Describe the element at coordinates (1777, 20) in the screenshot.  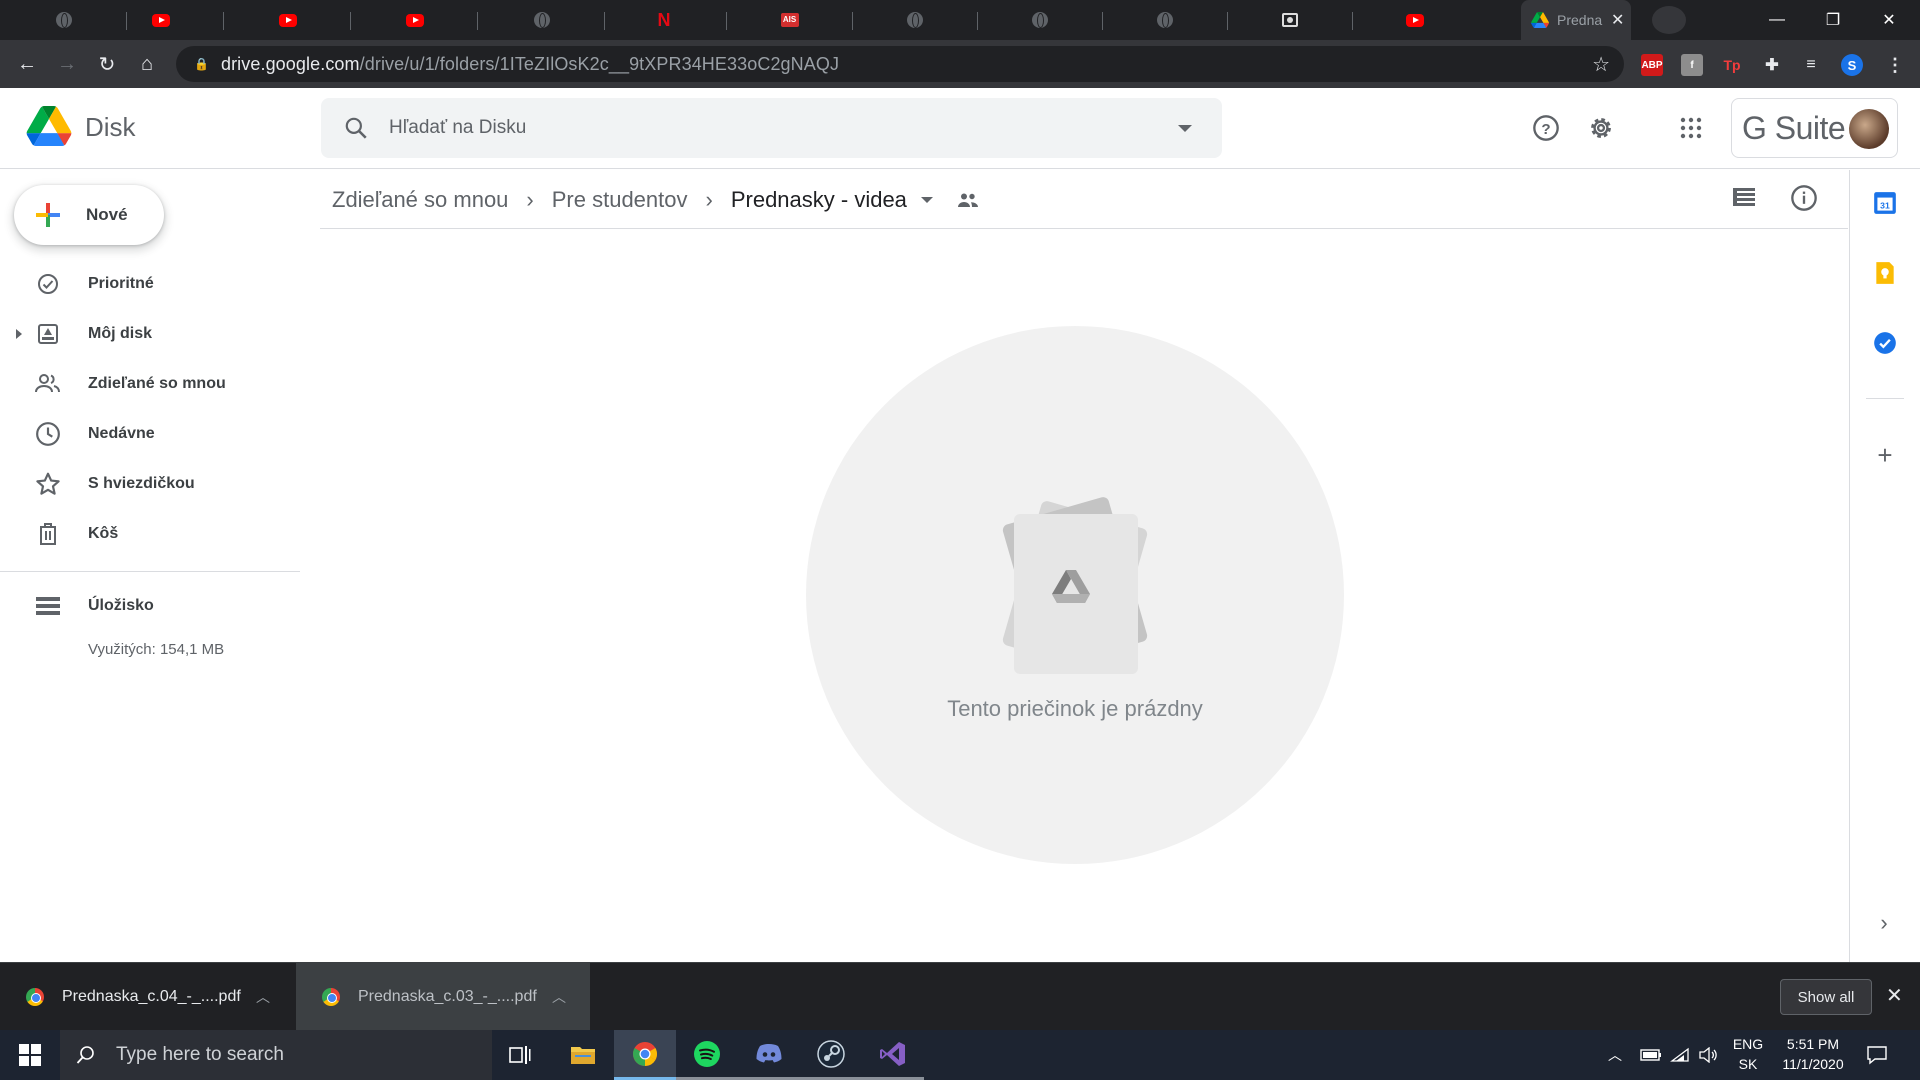
I see `minimize-icon: —` at that location.